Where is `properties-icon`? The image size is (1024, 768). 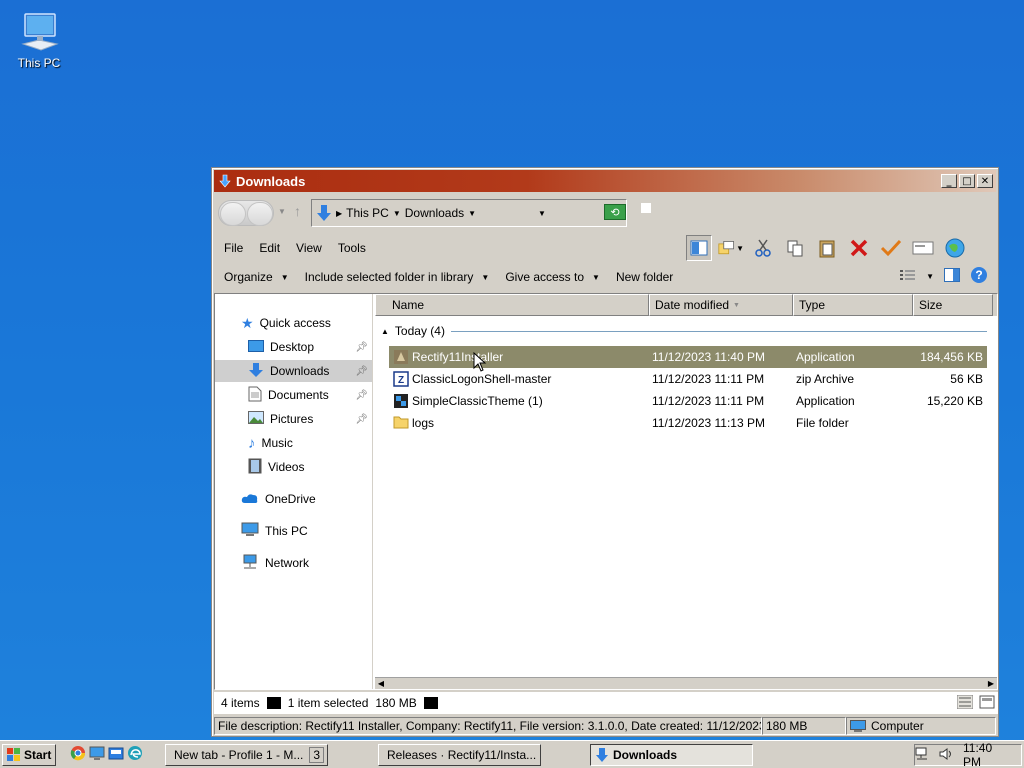
properties-icon is located at coordinates (923, 248).